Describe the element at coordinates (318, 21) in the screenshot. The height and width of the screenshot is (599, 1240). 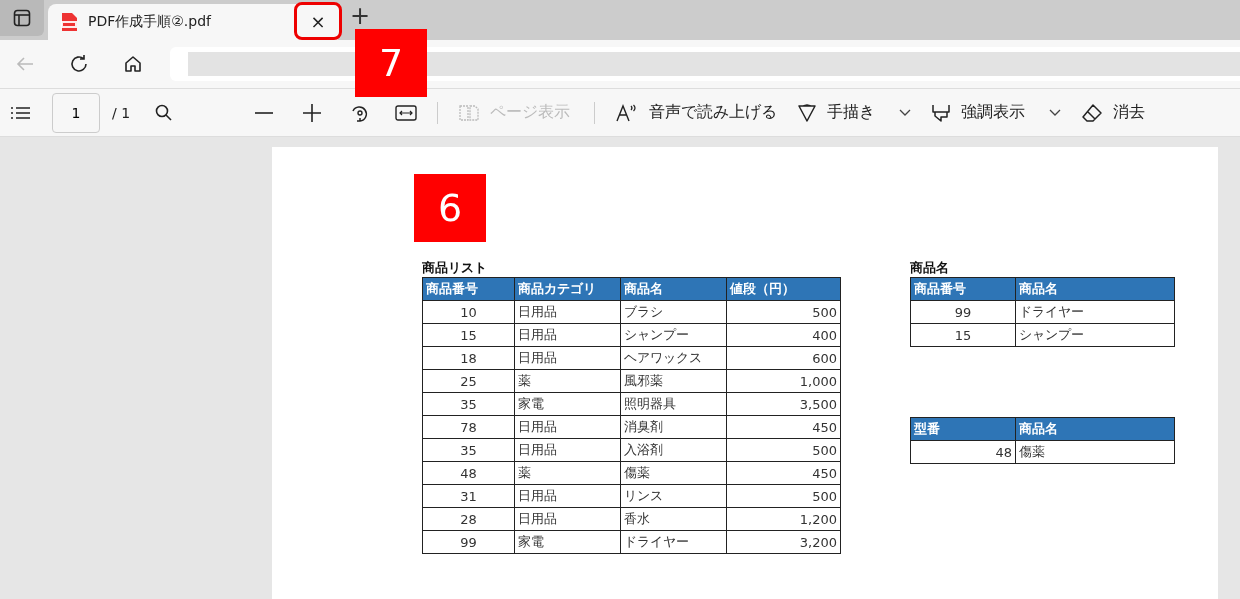
I see `close-tab-button: ×` at that location.